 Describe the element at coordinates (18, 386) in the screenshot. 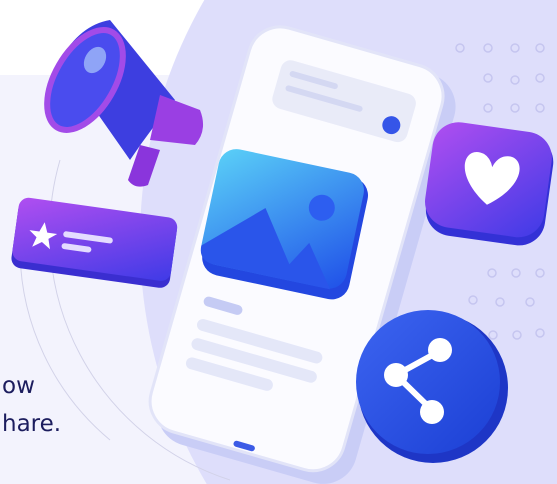

I see `hero-text-line: ow` at that location.